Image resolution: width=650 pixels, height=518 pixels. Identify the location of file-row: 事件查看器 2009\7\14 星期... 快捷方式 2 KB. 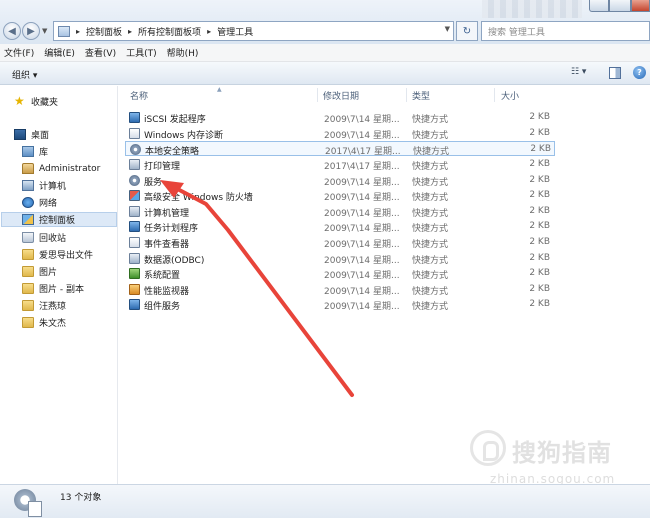
(340, 242).